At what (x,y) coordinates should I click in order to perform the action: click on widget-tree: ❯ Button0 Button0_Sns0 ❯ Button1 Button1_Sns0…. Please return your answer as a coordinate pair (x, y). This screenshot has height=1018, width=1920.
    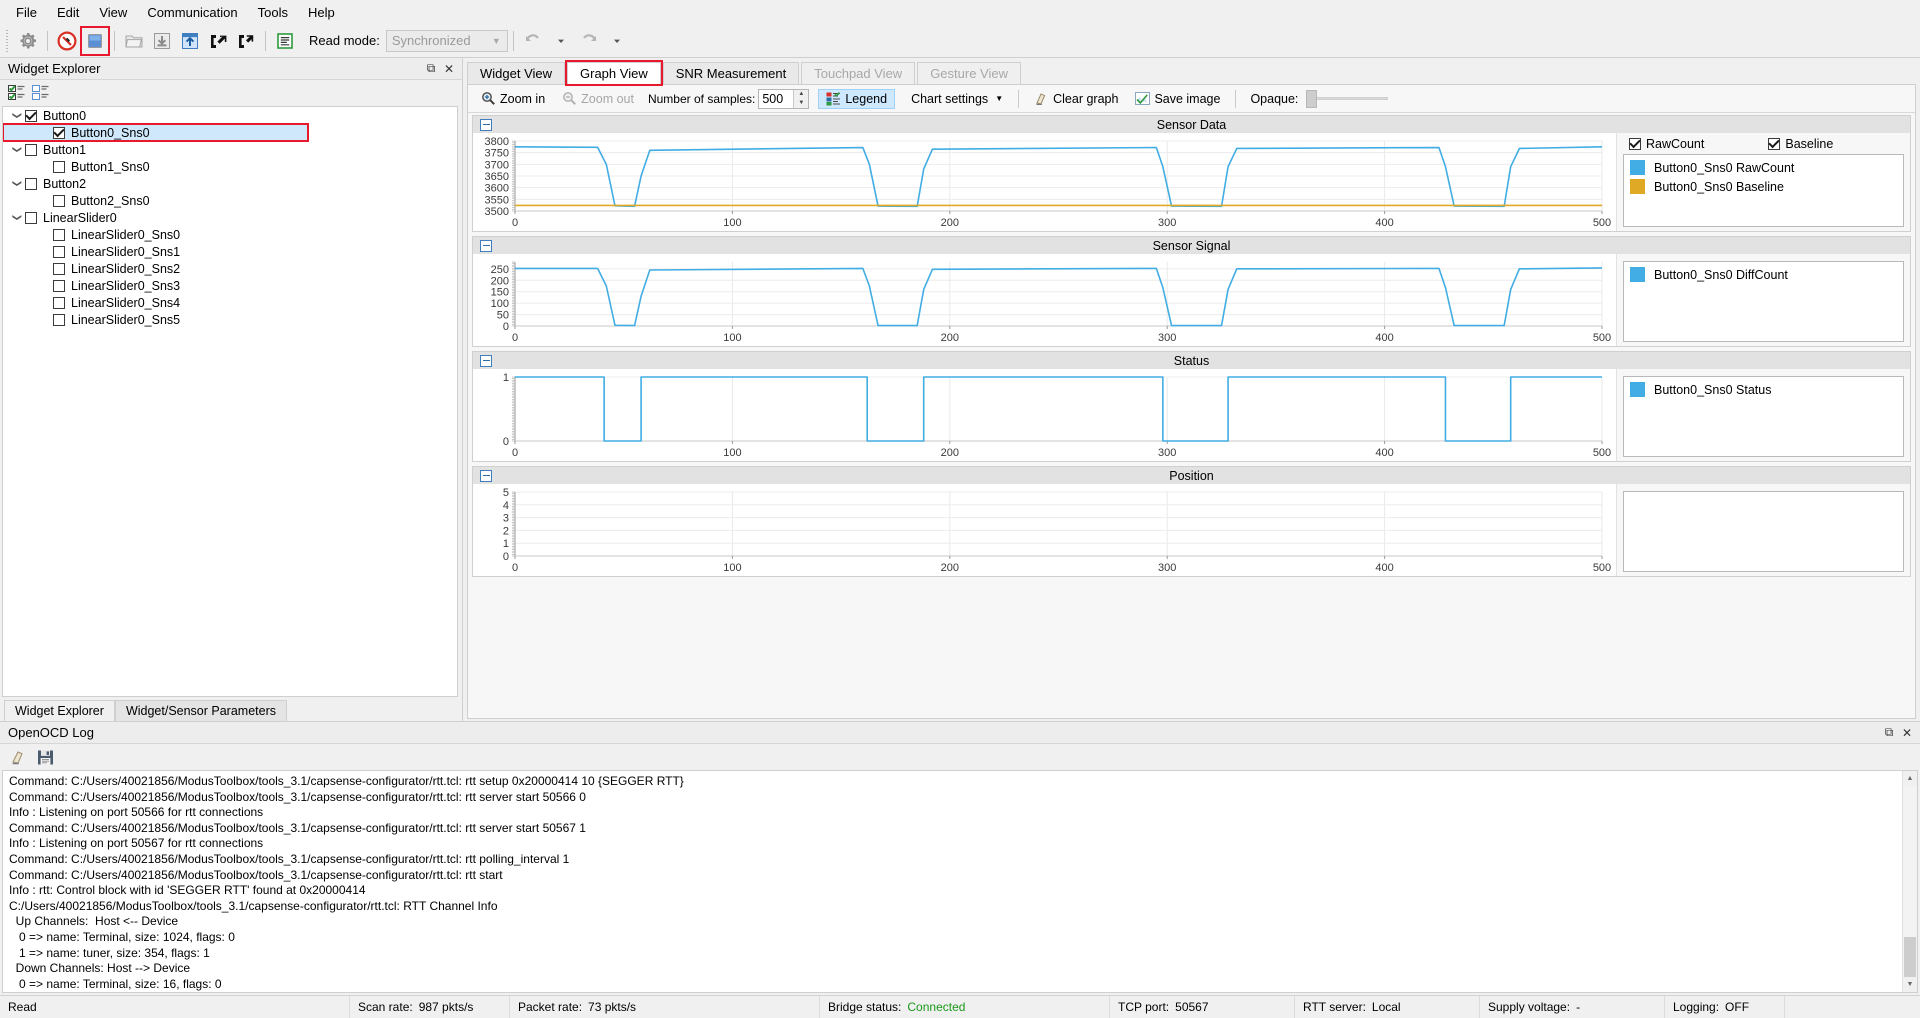
    Looking at the image, I should click on (230, 401).